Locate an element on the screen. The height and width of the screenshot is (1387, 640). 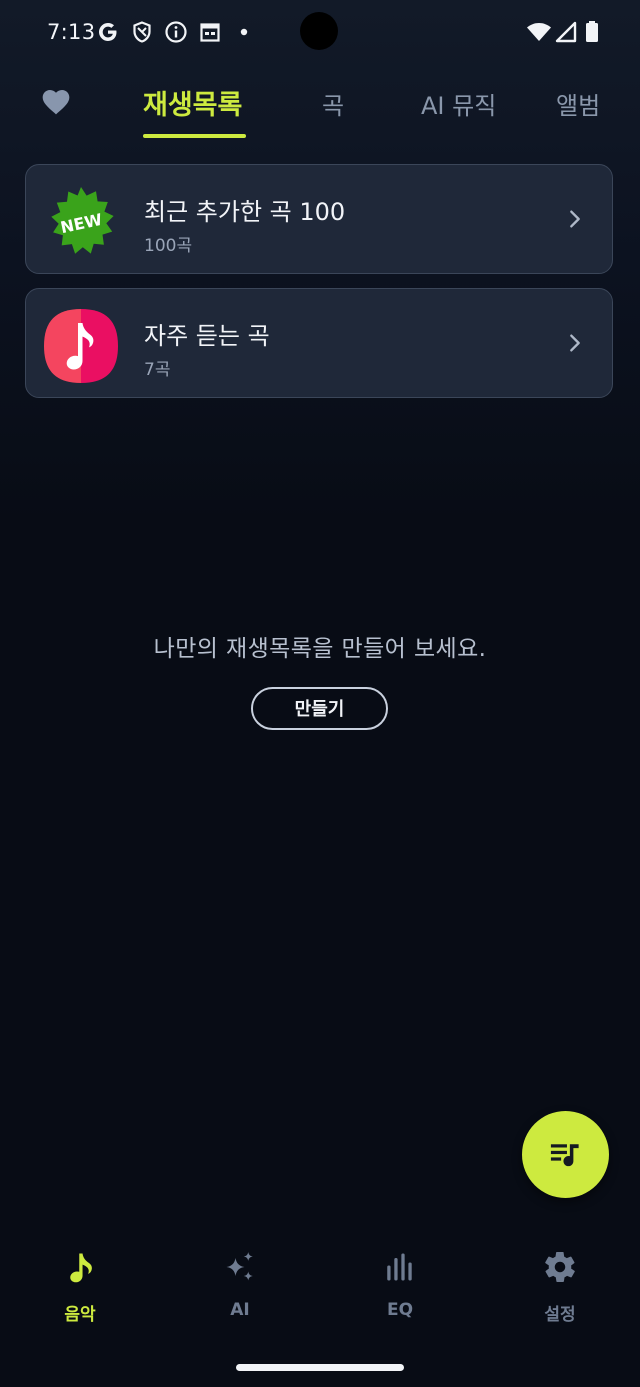
status-bar: 7:13 is located at coordinates (320, 33).